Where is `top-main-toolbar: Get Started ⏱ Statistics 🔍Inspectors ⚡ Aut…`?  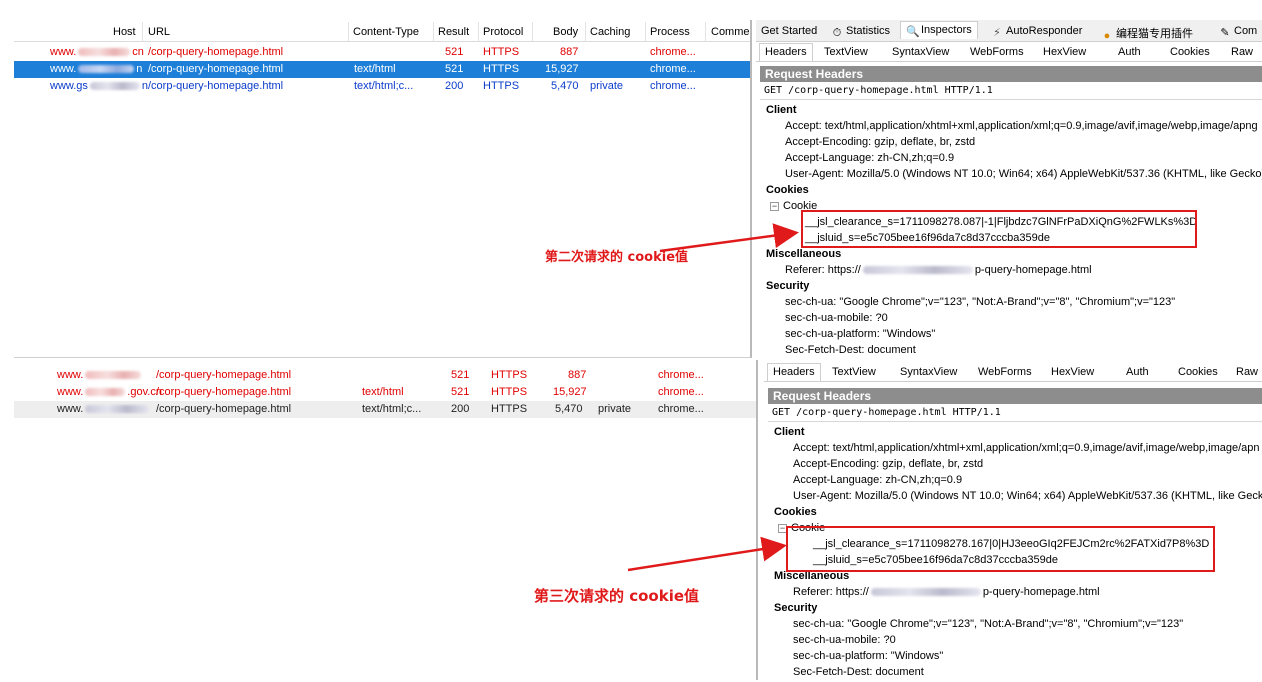 top-main-toolbar: Get Started ⏱ Statistics 🔍Inspectors ⚡ Aut… is located at coordinates (1009, 31).